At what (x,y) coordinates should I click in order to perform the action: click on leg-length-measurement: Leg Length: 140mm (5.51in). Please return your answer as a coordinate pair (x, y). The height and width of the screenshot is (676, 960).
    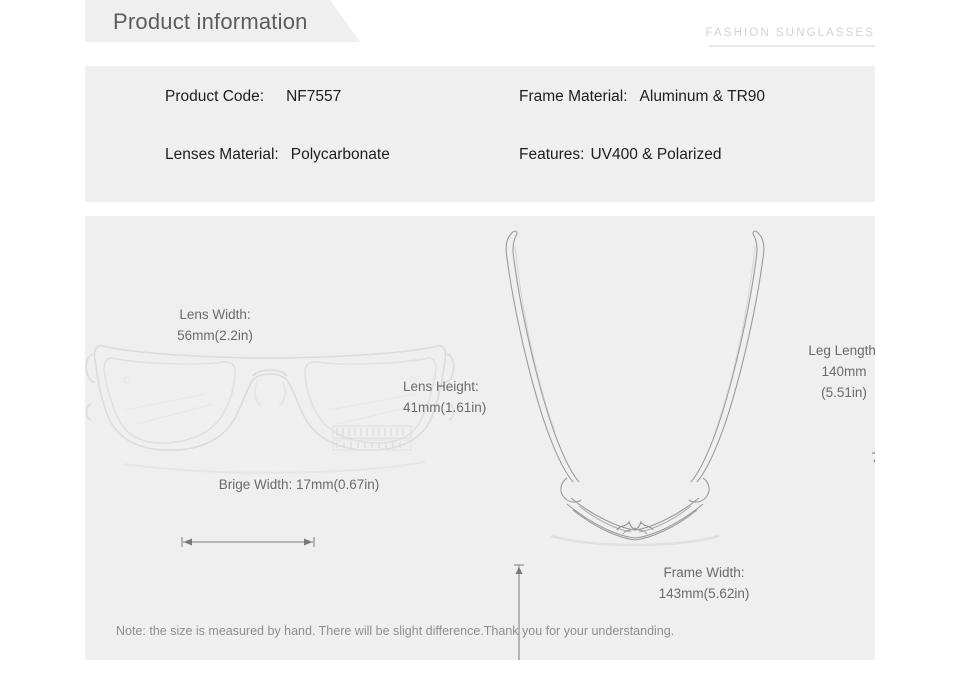
    Looking at the image, I should click on (824, 371).